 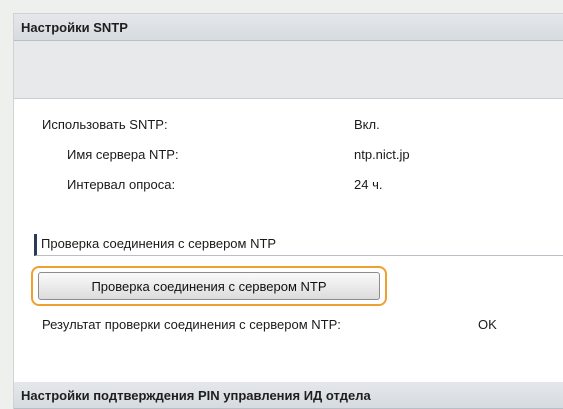 What do you see at coordinates (298, 245) in the screenshot?
I see `connection-check-subheader: Проверка соединения с сервером NTP` at bounding box center [298, 245].